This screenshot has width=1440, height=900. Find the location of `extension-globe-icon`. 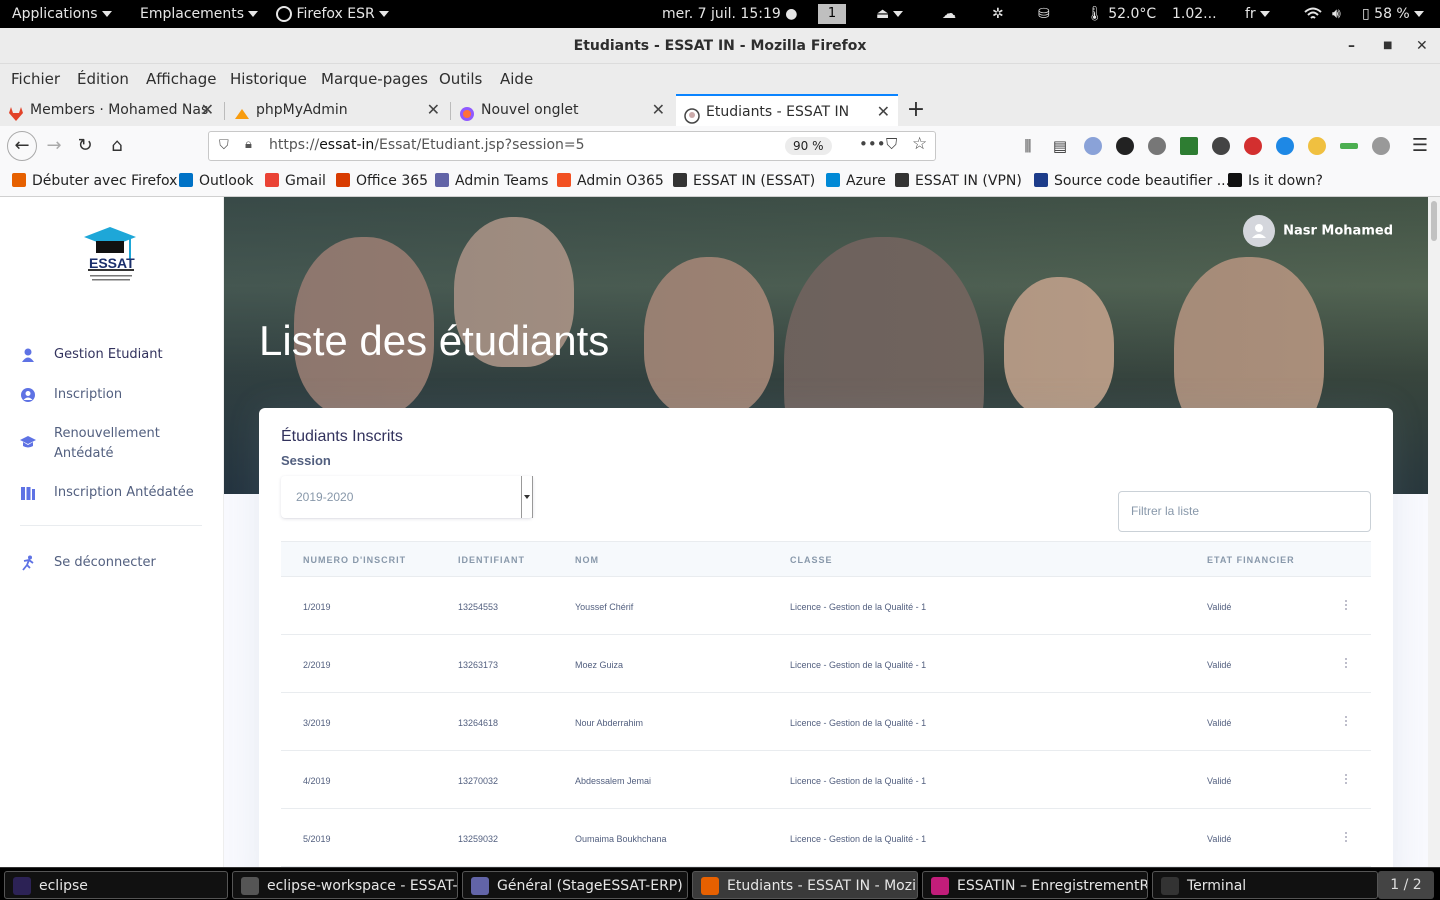

extension-globe-icon is located at coordinates (1285, 146).